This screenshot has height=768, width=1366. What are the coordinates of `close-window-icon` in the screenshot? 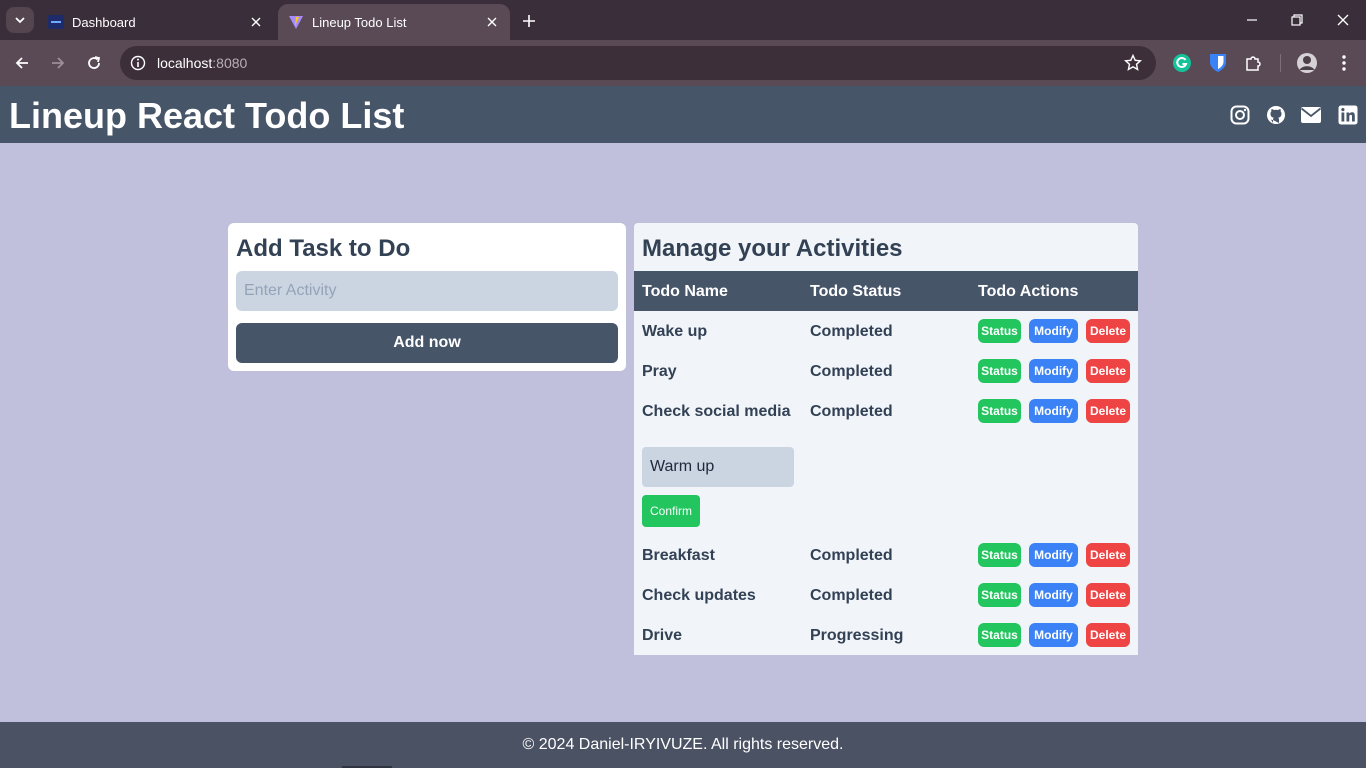 It's located at (1343, 20).